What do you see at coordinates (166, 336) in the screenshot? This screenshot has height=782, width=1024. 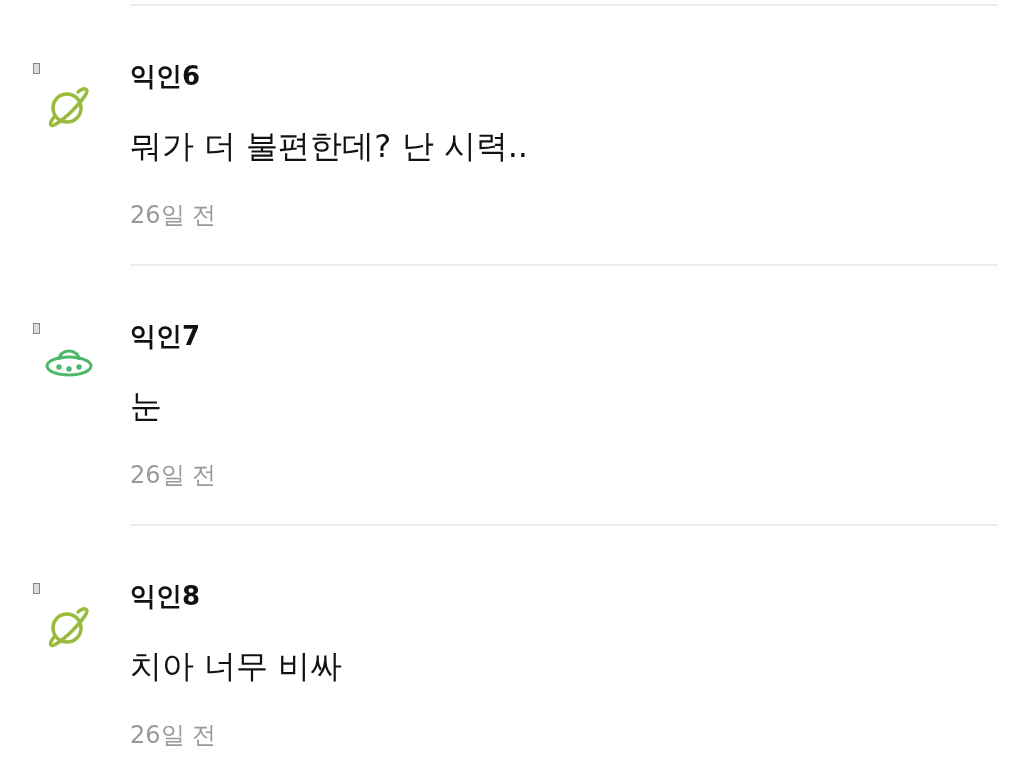 I see `author-name: 익인7` at bounding box center [166, 336].